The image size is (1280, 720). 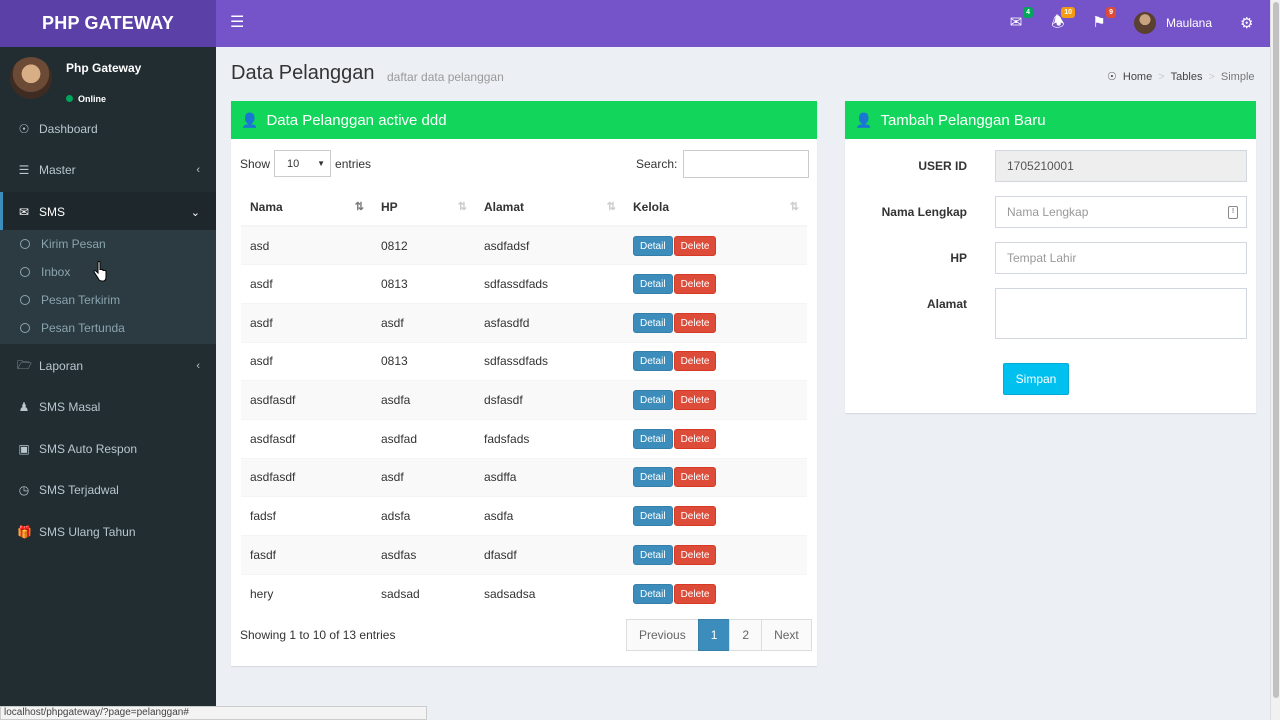 What do you see at coordinates (56, 272) in the screenshot?
I see `submenu-item-label: Inbox` at bounding box center [56, 272].